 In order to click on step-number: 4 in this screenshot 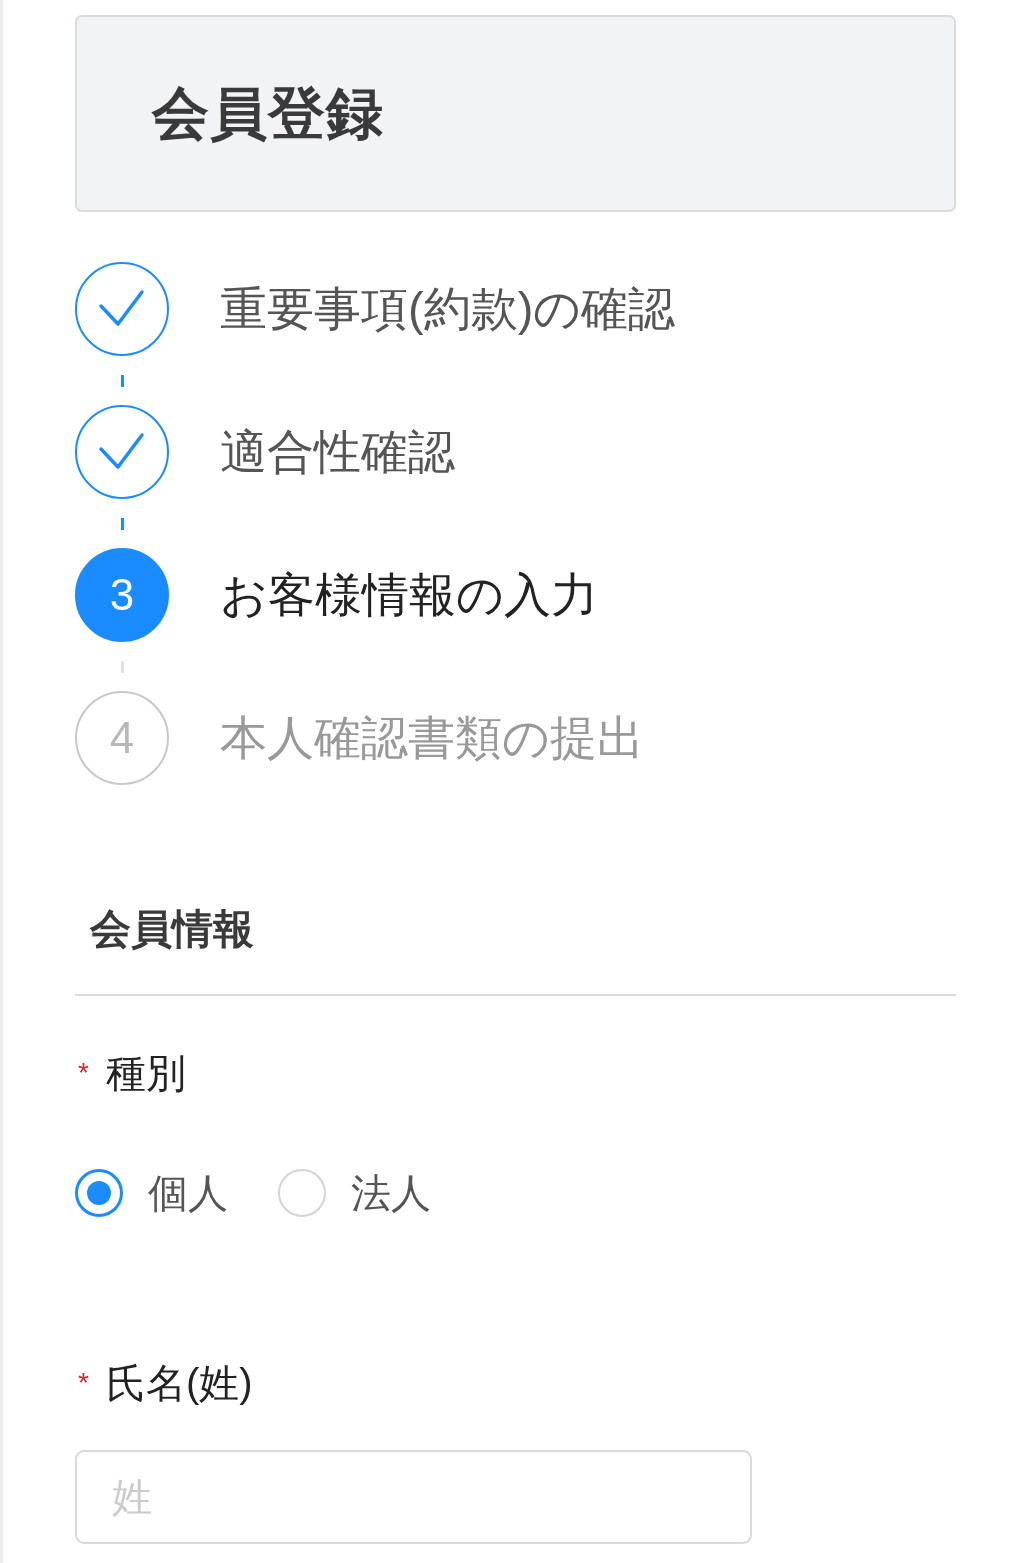, I will do `click(122, 738)`.